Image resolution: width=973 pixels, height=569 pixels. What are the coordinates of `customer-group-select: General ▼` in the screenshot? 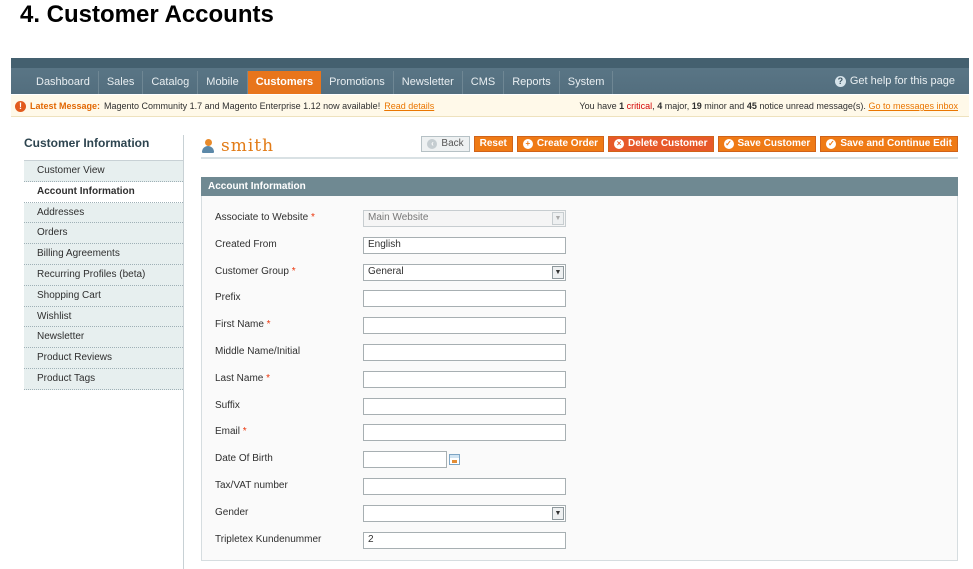 It's located at (464, 272).